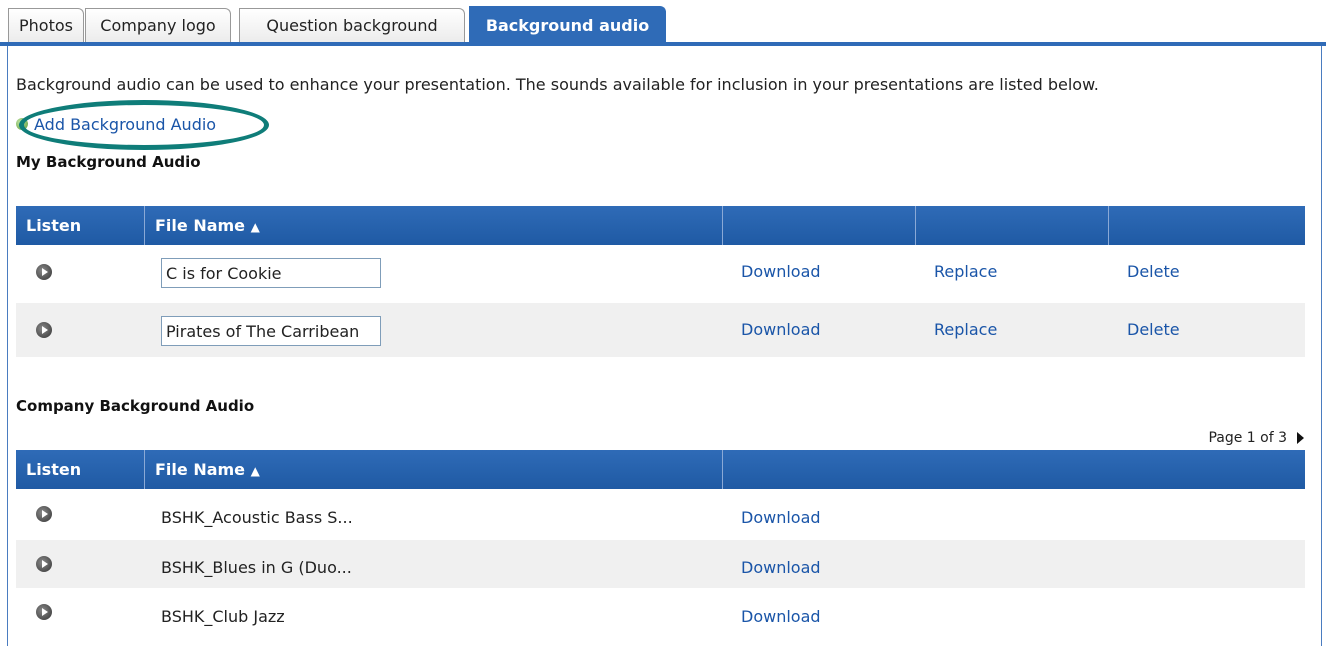 This screenshot has width=1326, height=646. What do you see at coordinates (158, 25) in the screenshot?
I see `tab-company-logo: Company logo` at bounding box center [158, 25].